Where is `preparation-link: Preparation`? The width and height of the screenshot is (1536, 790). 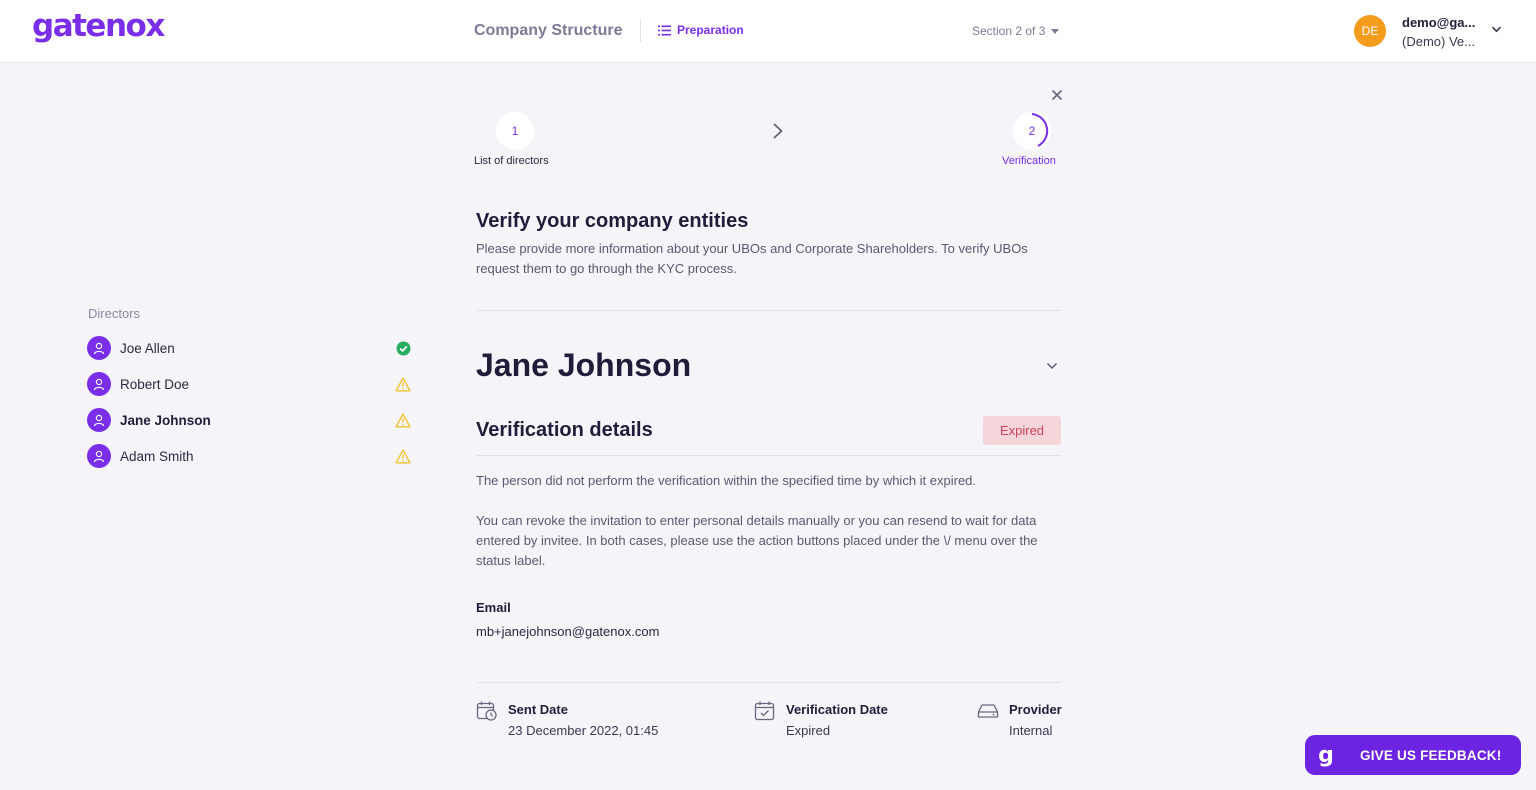
preparation-link: Preparation is located at coordinates (701, 30).